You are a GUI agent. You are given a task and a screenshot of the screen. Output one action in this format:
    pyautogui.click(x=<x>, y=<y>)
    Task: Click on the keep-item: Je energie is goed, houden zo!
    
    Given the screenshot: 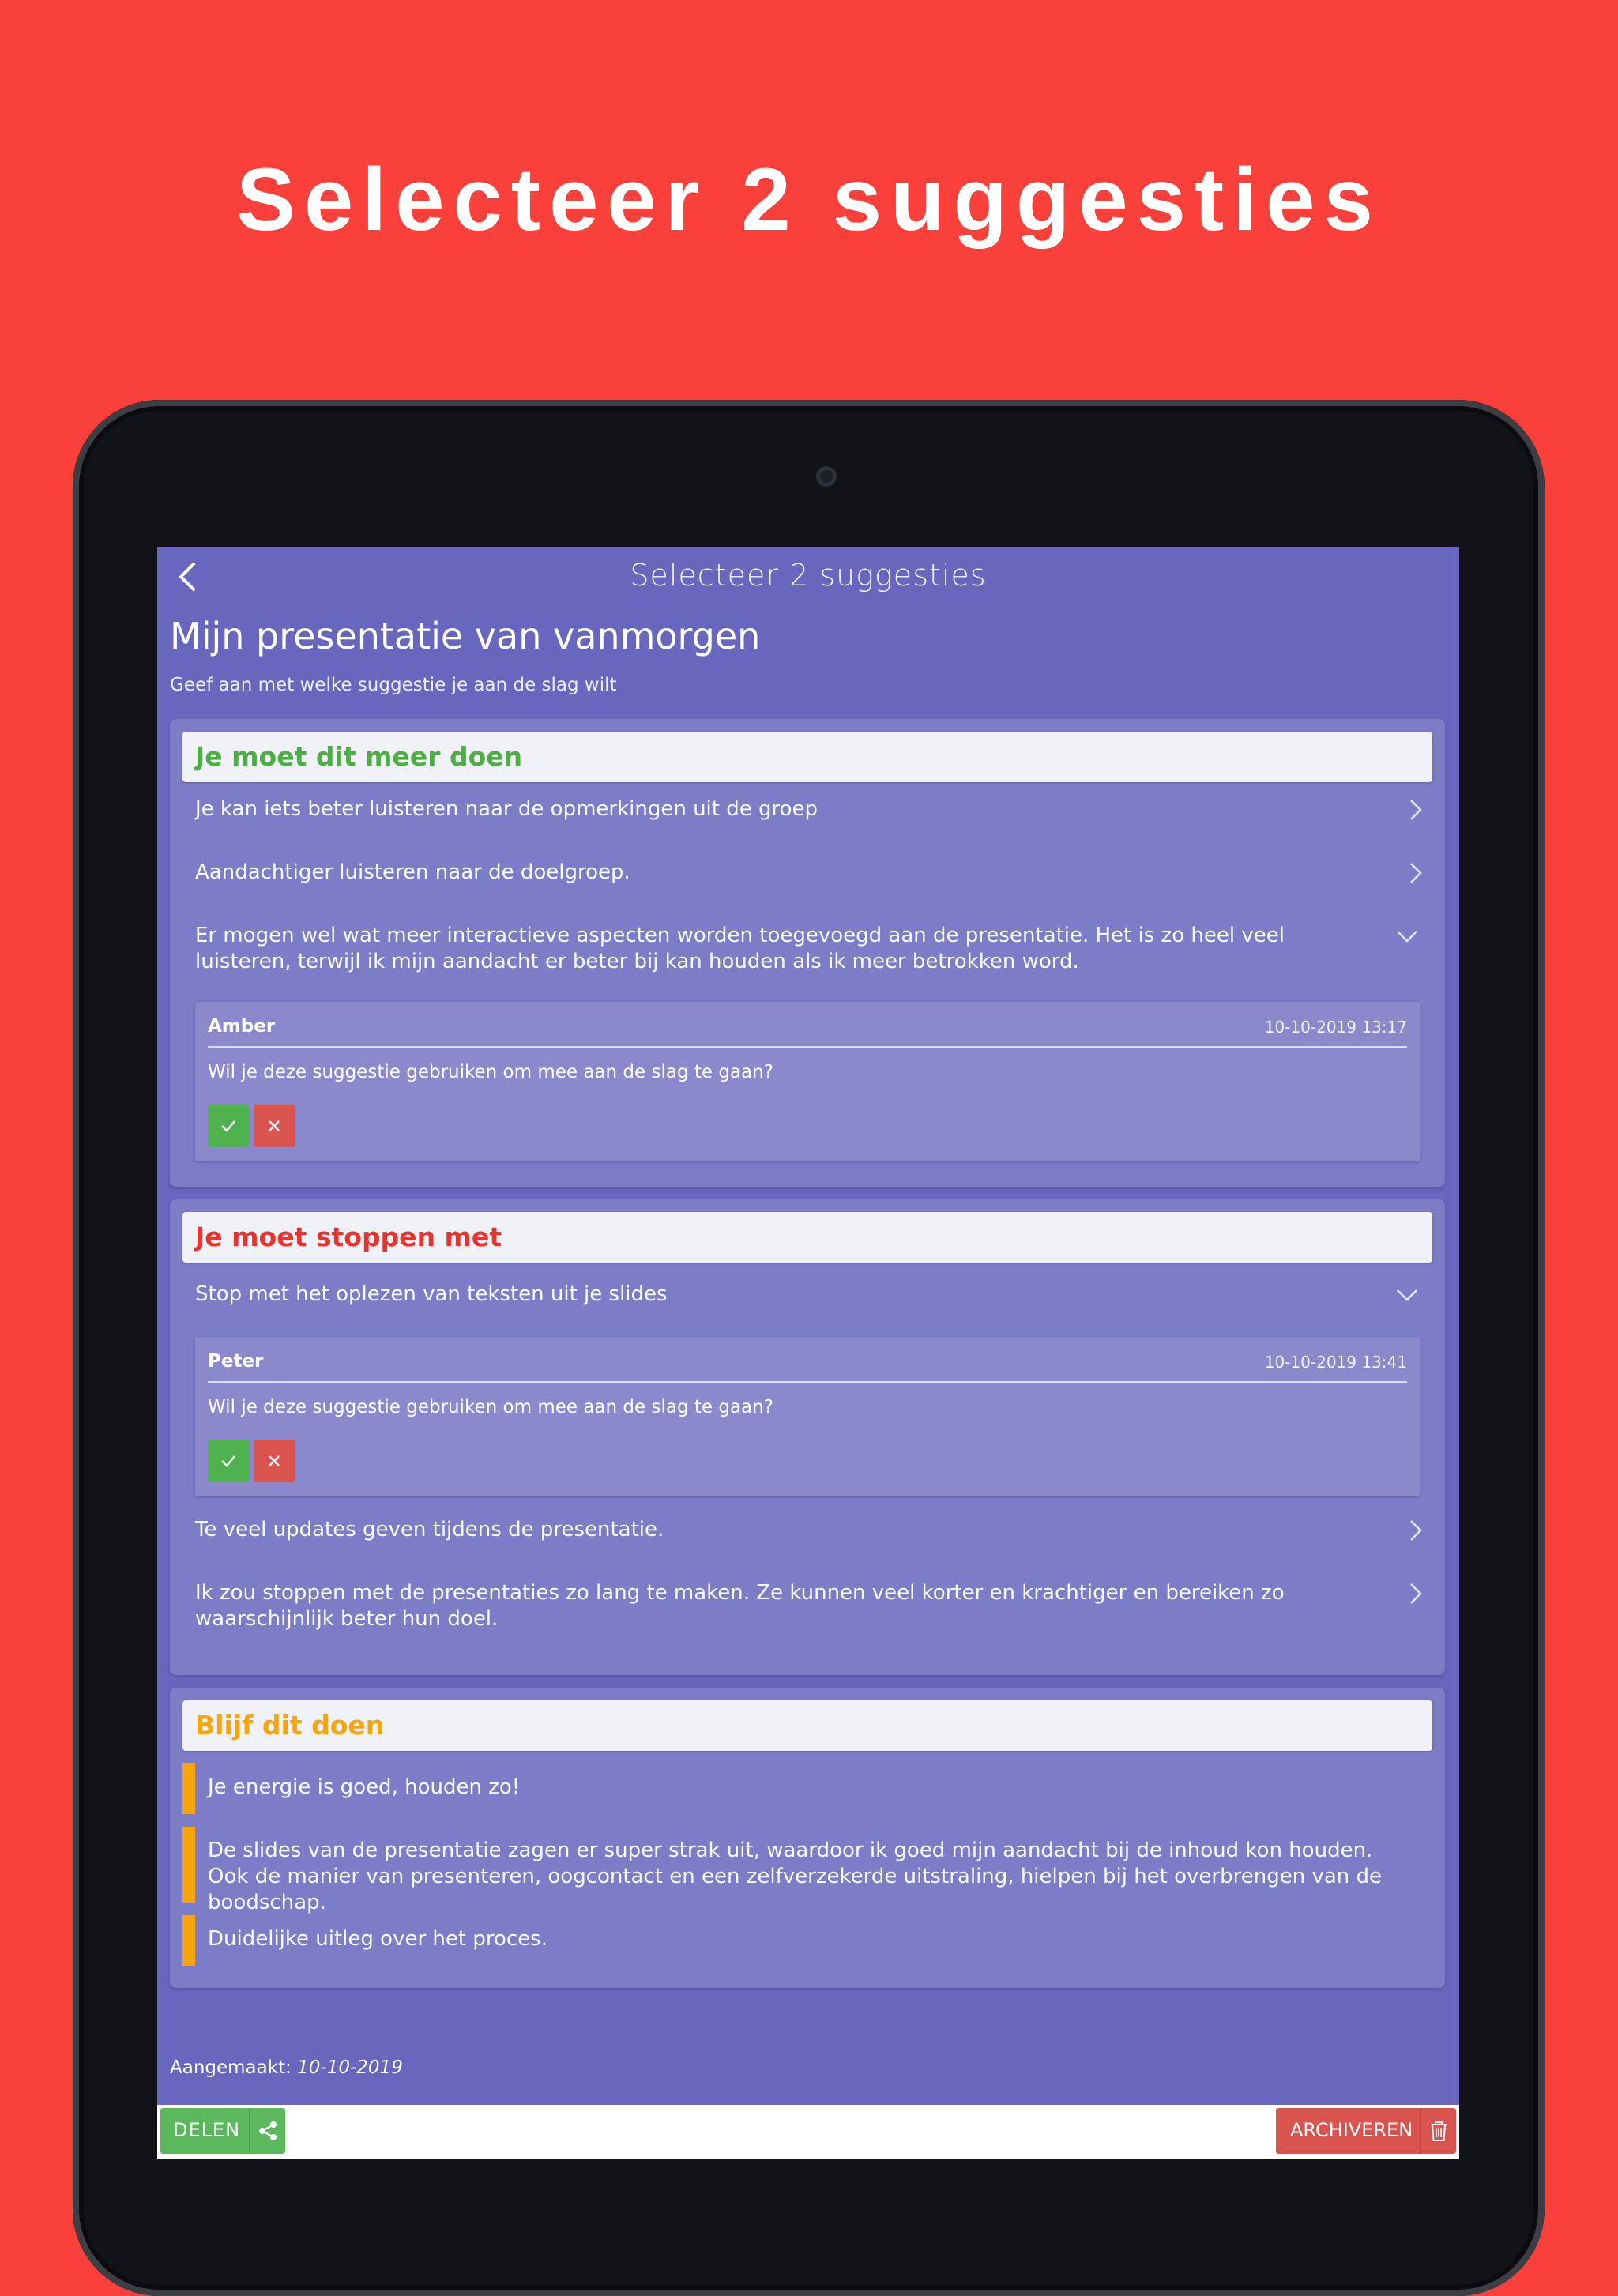 What is the action you would take?
    pyautogui.click(x=364, y=1787)
    